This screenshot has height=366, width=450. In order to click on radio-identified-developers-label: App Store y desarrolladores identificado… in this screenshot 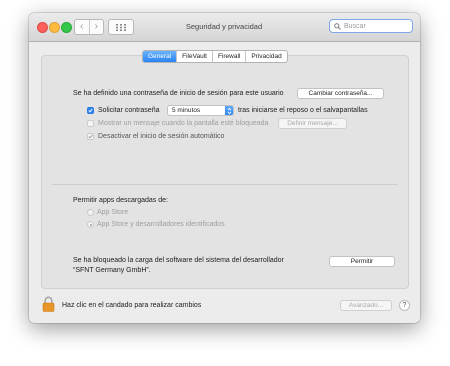, I will do `click(161, 224)`.